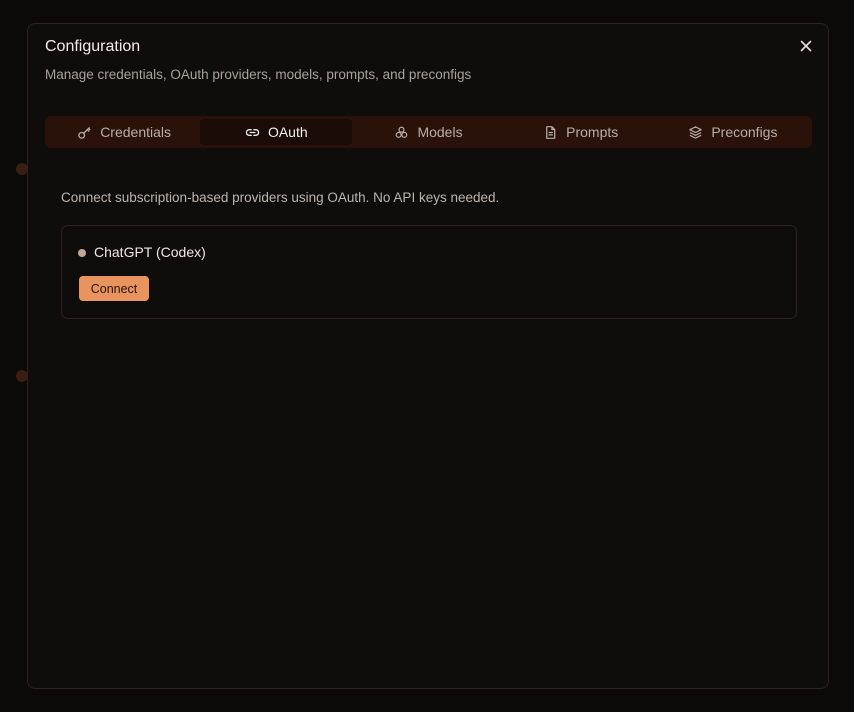 The height and width of the screenshot is (712, 854). I want to click on boxes-icon, so click(402, 132).